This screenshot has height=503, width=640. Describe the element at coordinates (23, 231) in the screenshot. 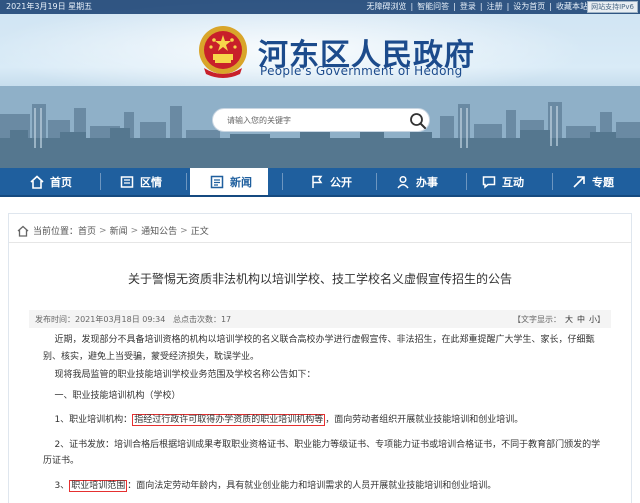

I see `location-home-icon` at that location.